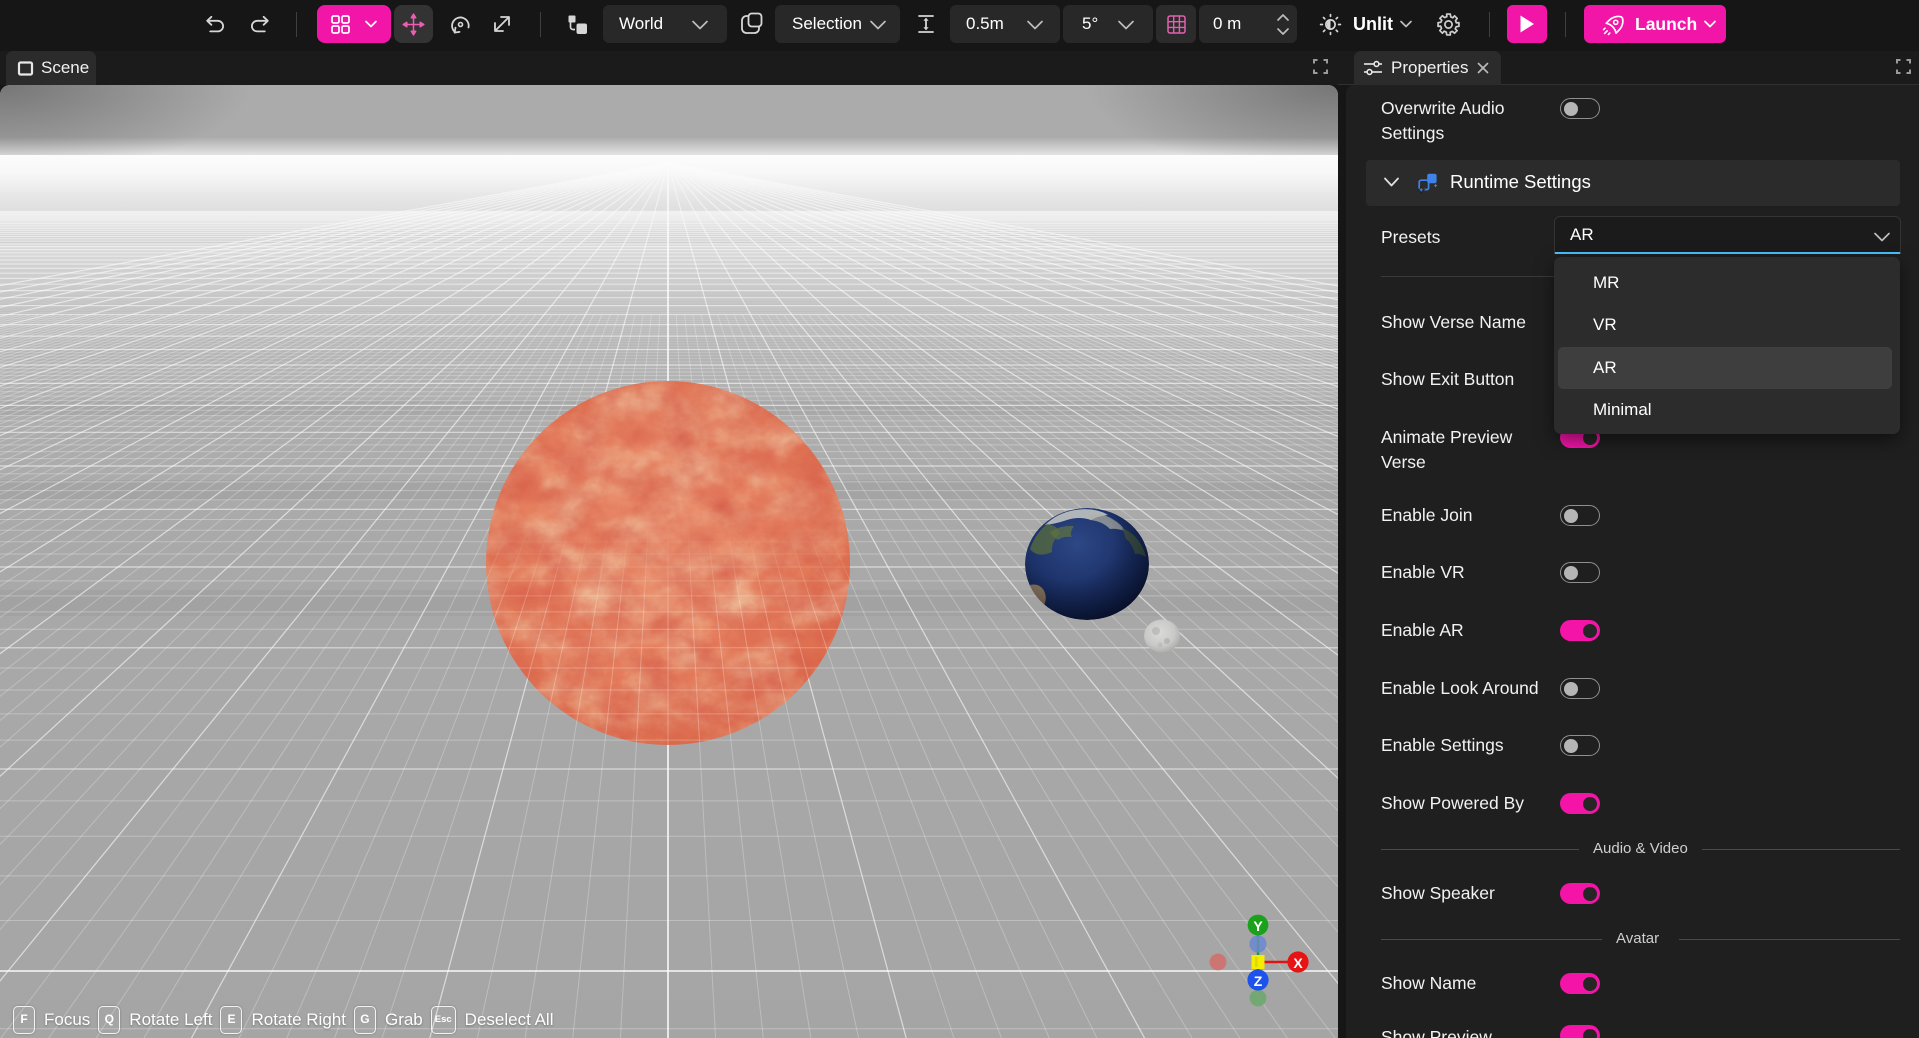 The height and width of the screenshot is (1038, 1919). Describe the element at coordinates (1298, 963) in the screenshot. I see `svg-text: X` at that location.